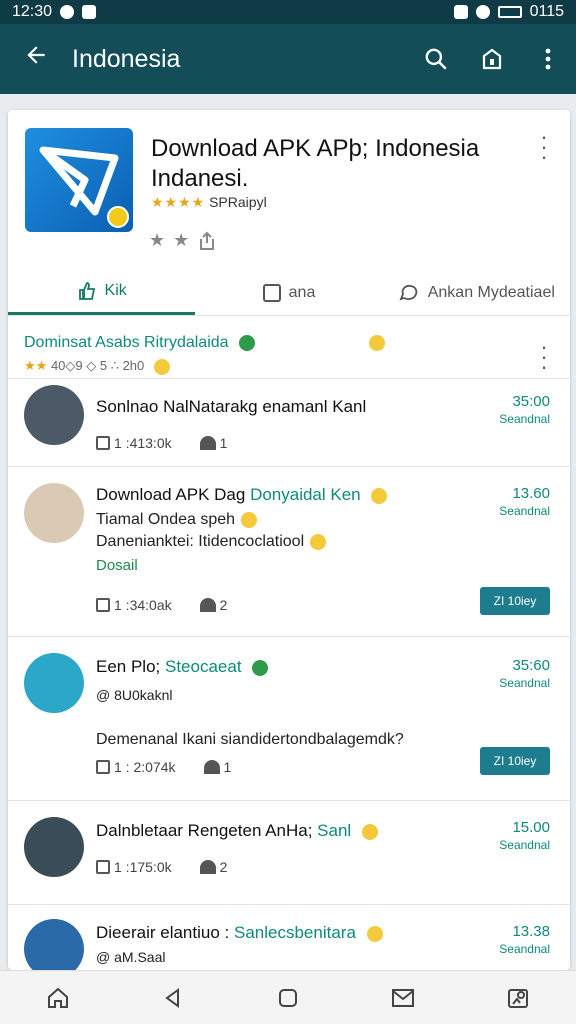  I want to click on app-bar: Indonesia, so click(288, 59).